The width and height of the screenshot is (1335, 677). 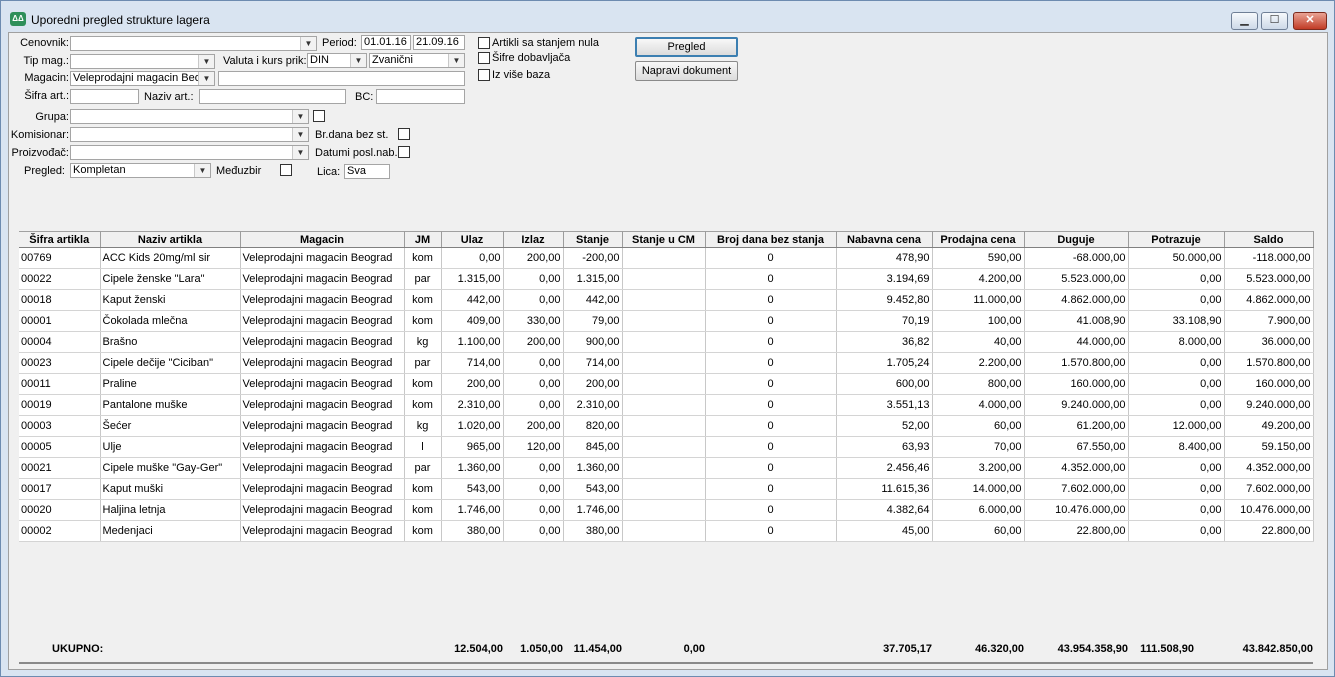 What do you see at coordinates (1176, 258) in the screenshot?
I see `table-cell: 50.000,00` at bounding box center [1176, 258].